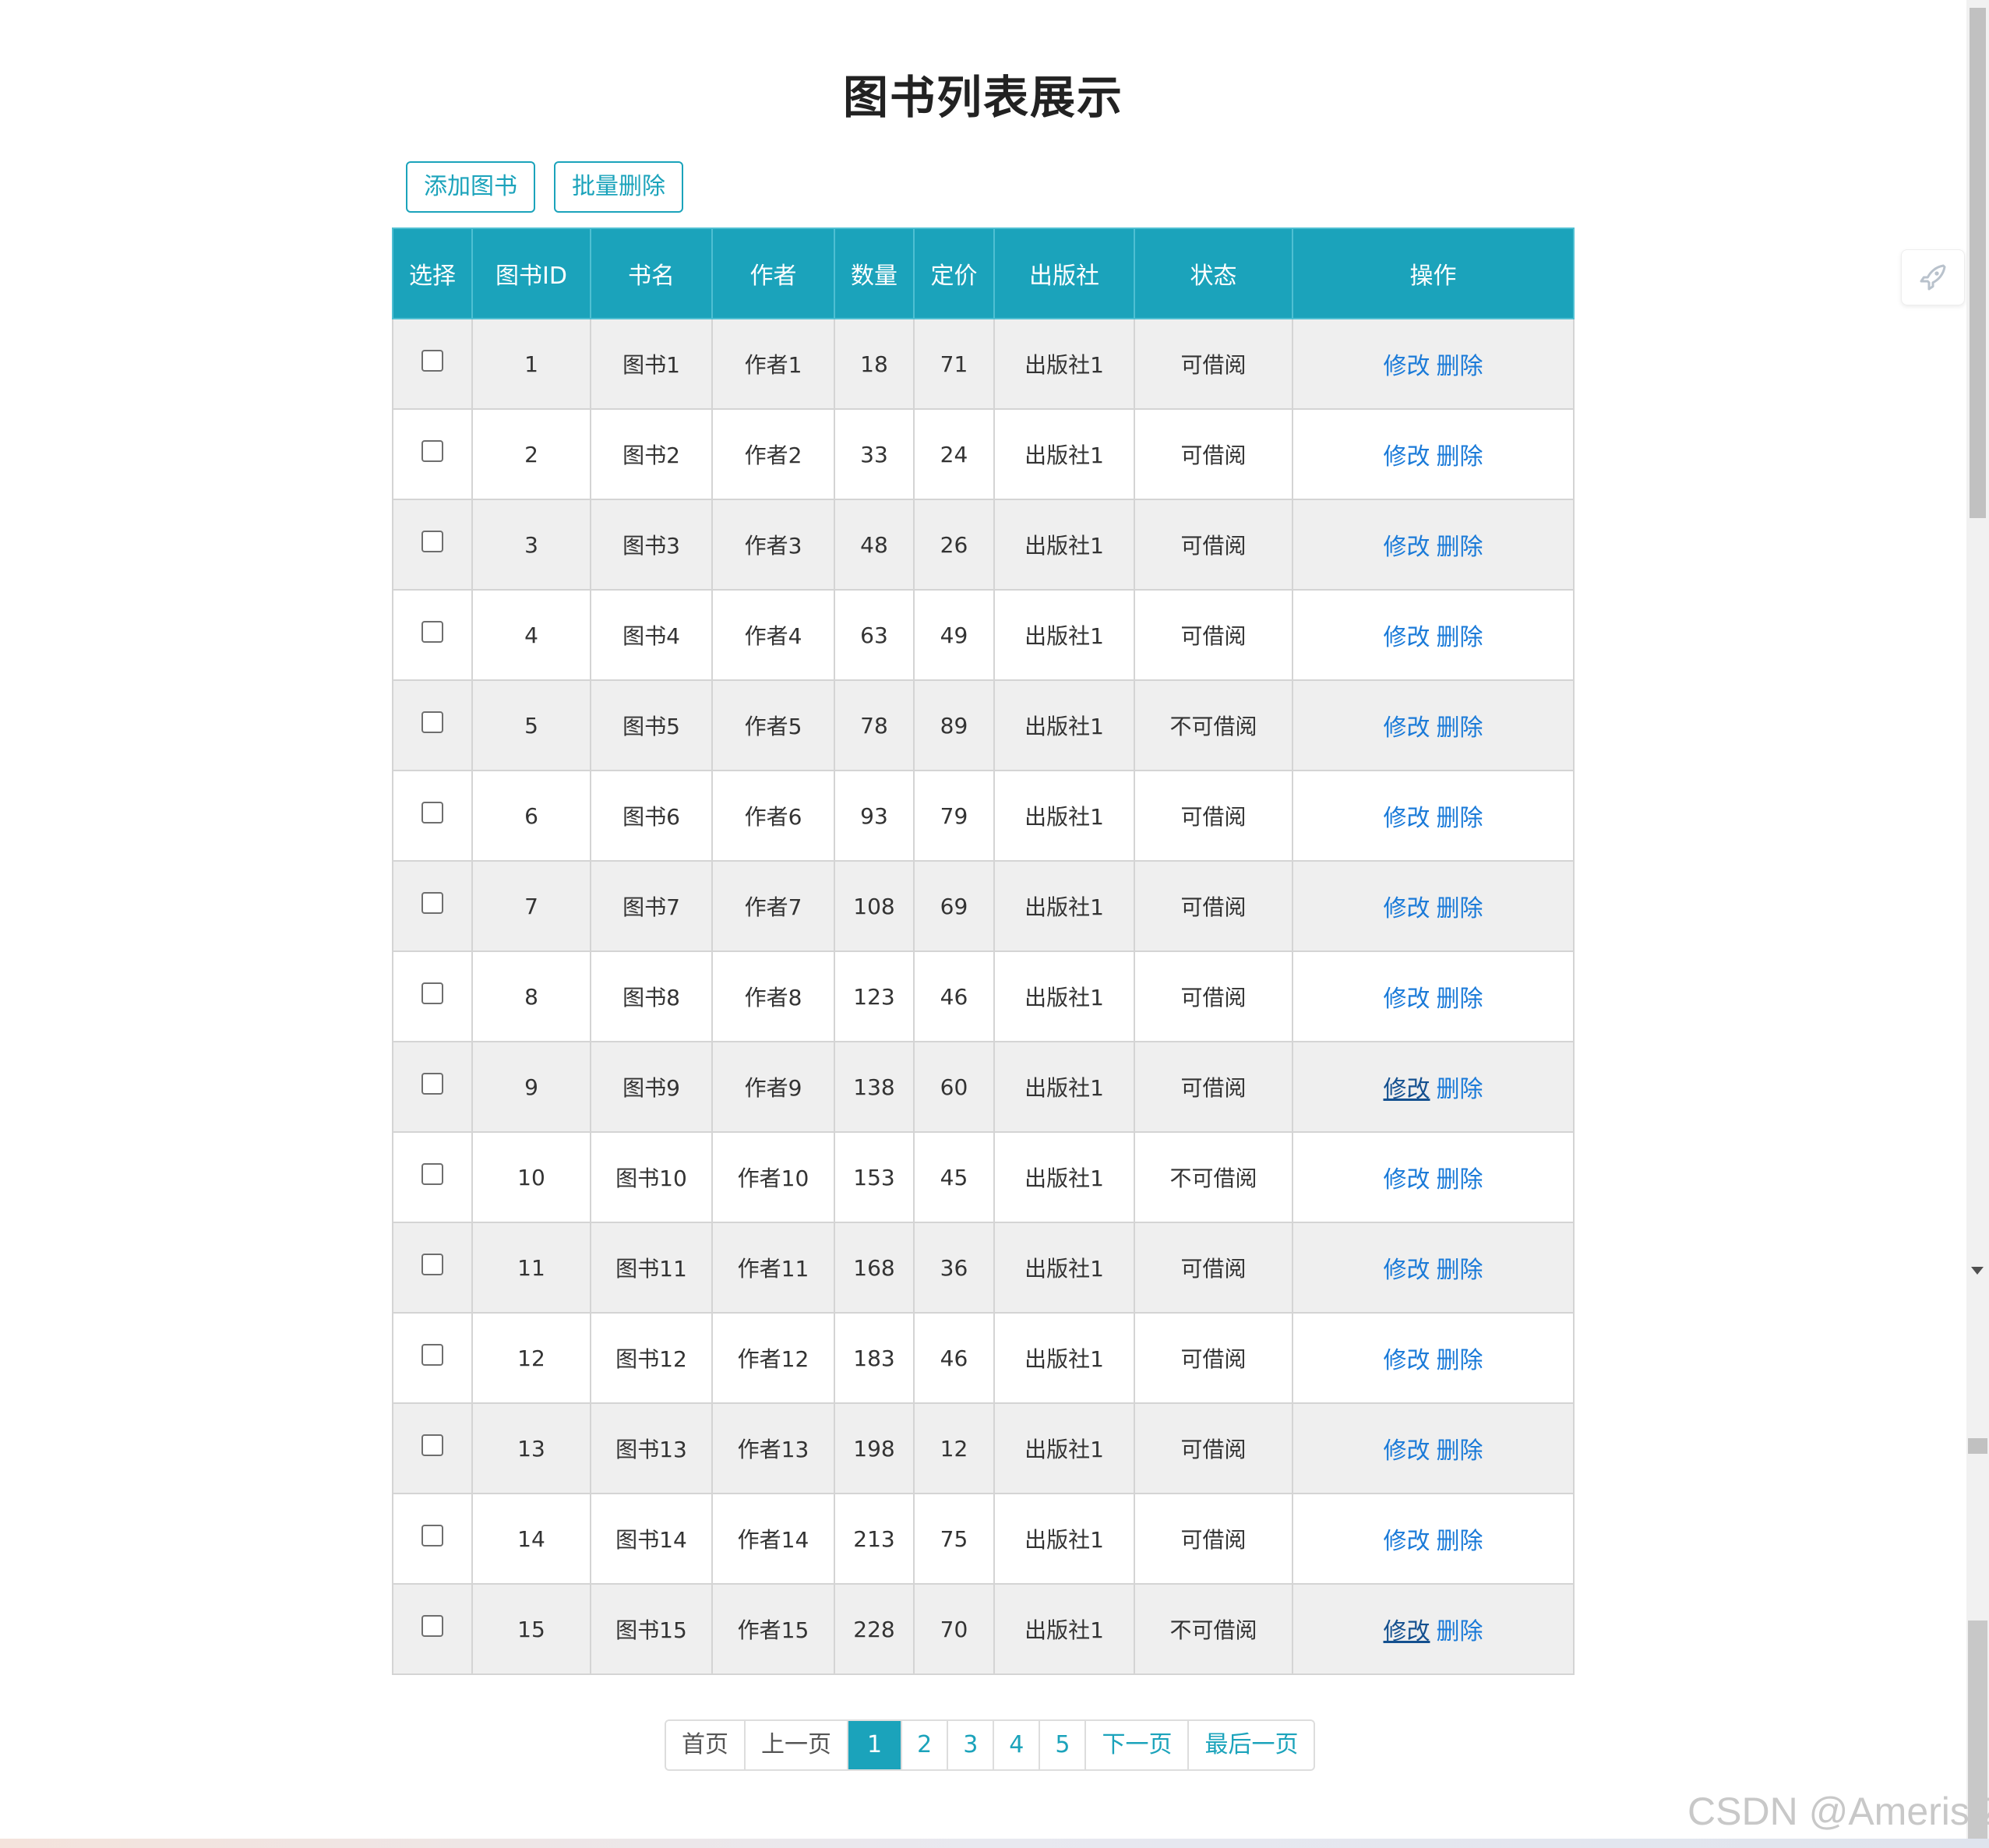 This screenshot has width=1989, height=1848. What do you see at coordinates (1251, 1745) in the screenshot?
I see `page-last: 最后一页` at bounding box center [1251, 1745].